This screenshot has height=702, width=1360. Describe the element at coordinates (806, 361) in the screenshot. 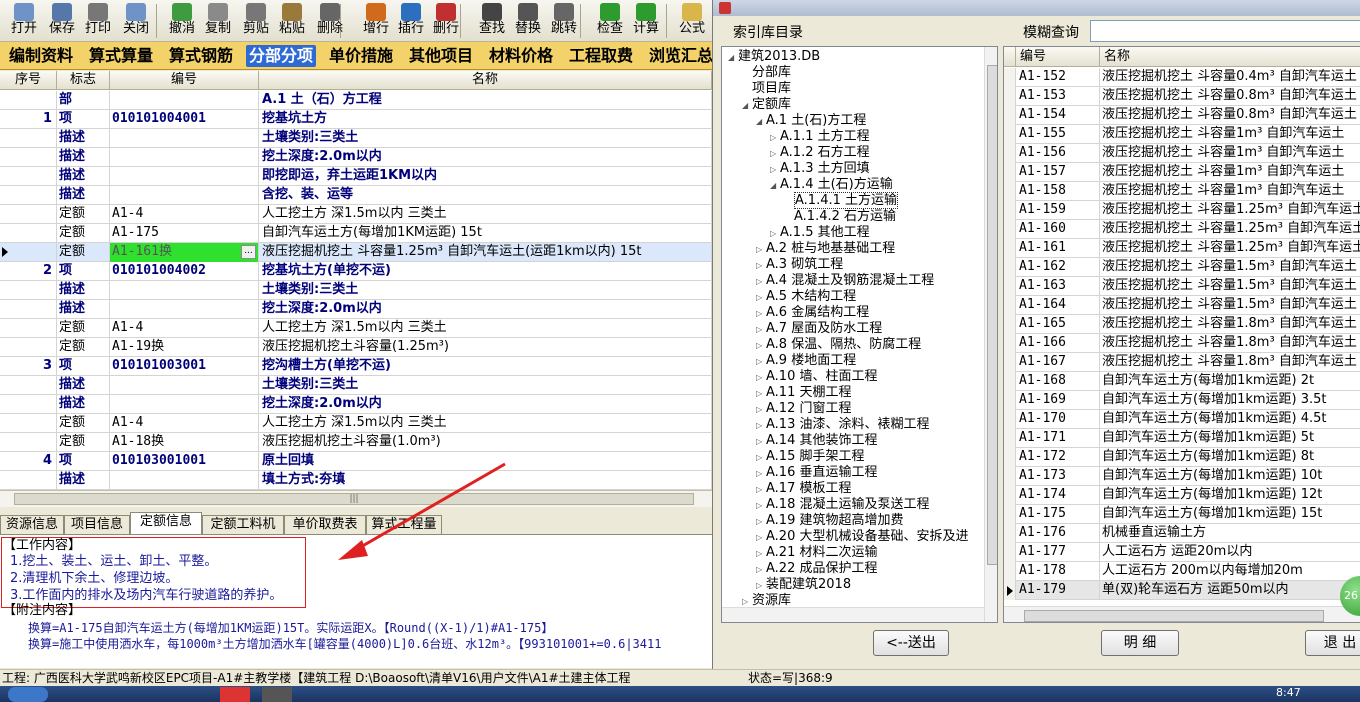

I see `tree-node: ▷ A.9 楼地面工程` at that location.